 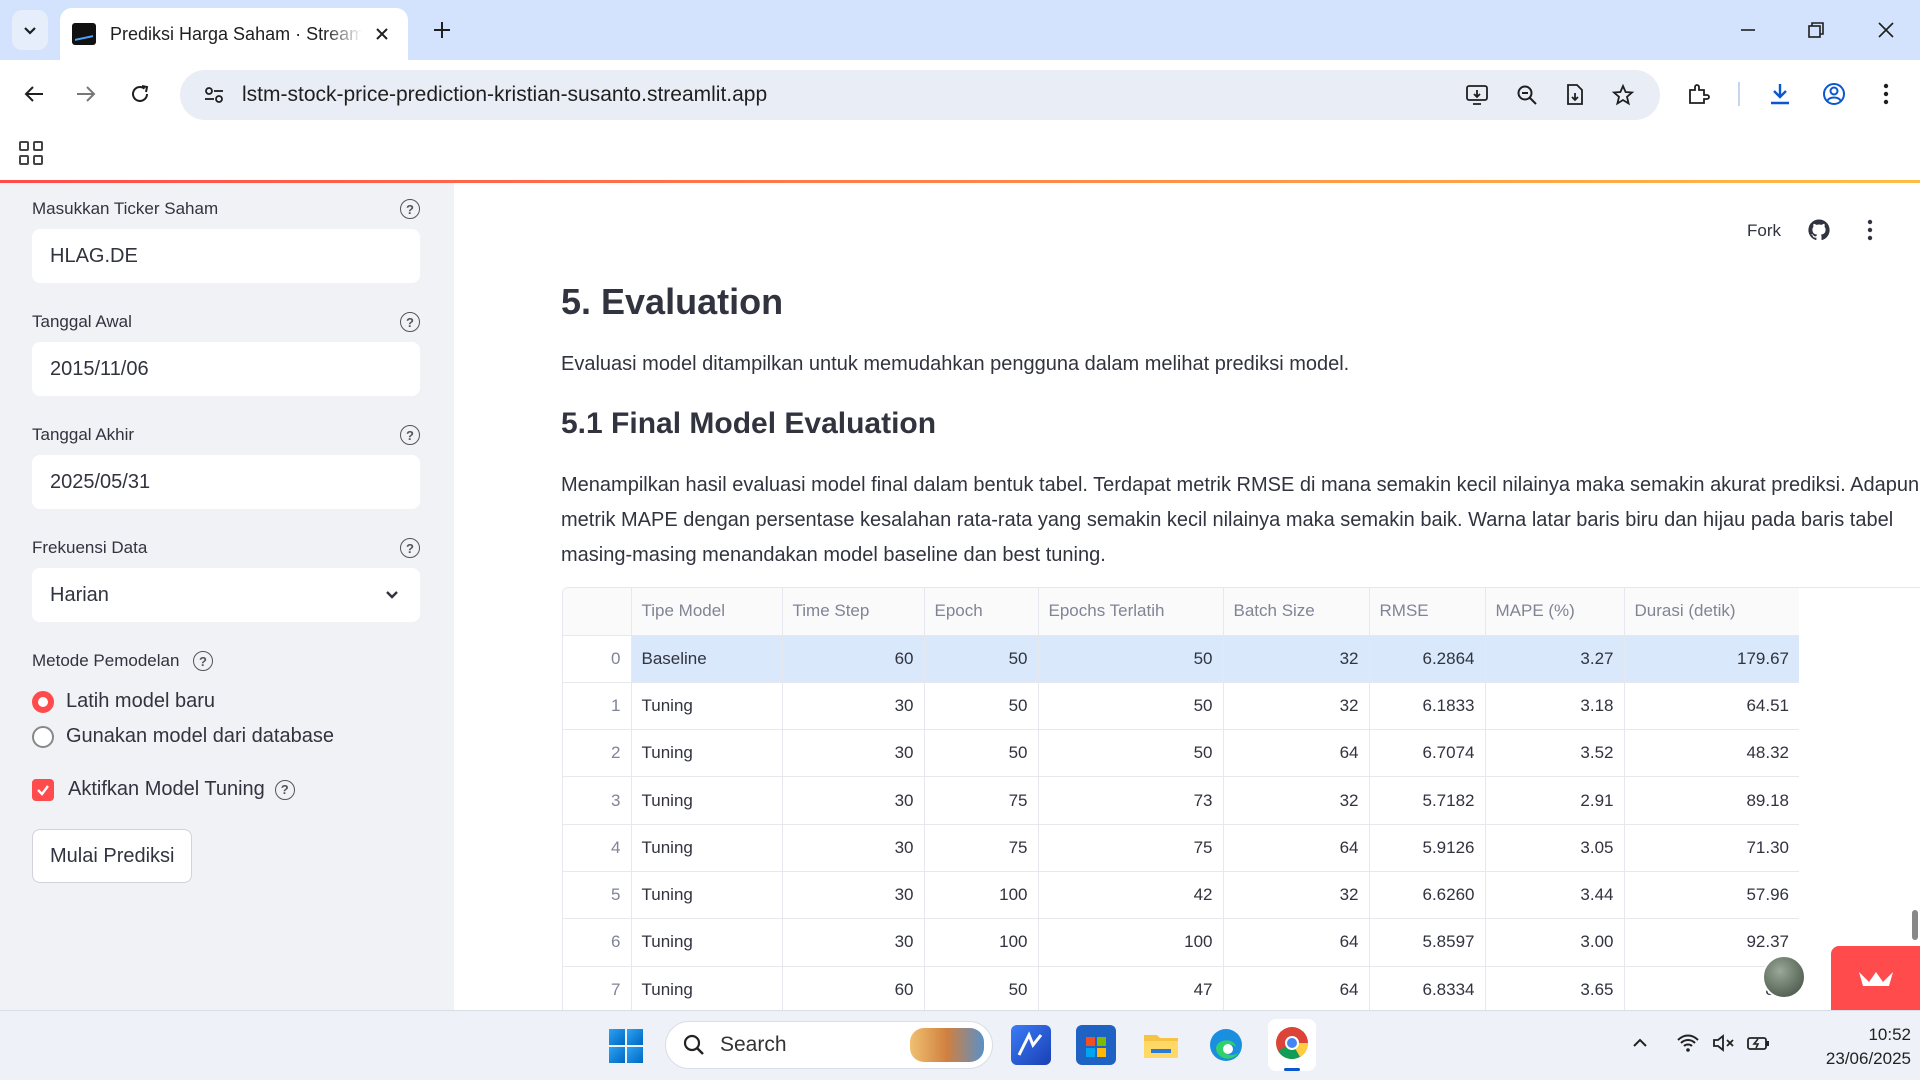 What do you see at coordinates (597, 753) in the screenshot?
I see `row-index-cell: 2` at bounding box center [597, 753].